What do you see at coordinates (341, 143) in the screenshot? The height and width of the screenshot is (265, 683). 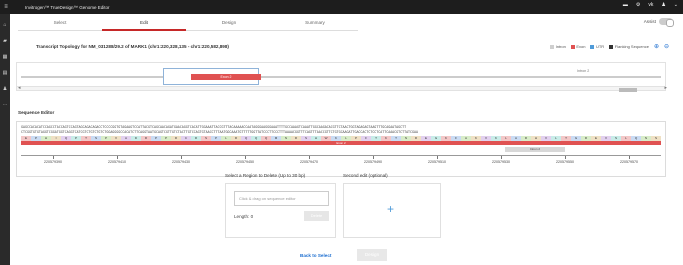 I see `exon-track: Exon 2` at bounding box center [341, 143].